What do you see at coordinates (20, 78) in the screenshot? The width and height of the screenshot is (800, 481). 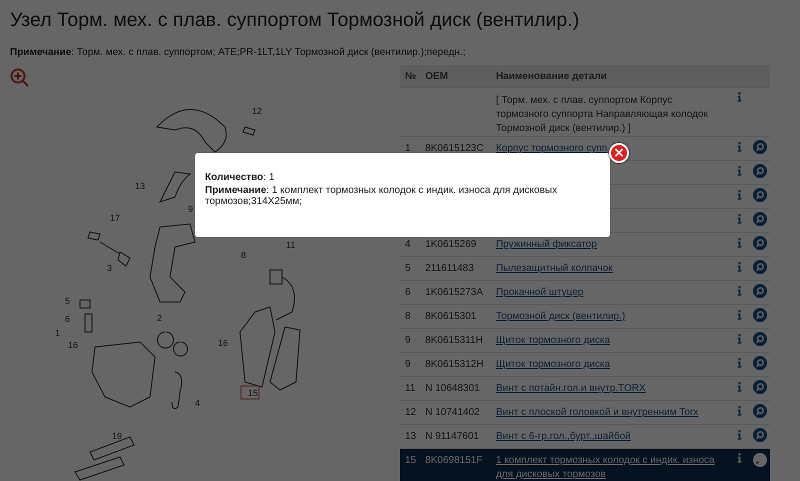 I see `zoom-in-icon` at bounding box center [20, 78].